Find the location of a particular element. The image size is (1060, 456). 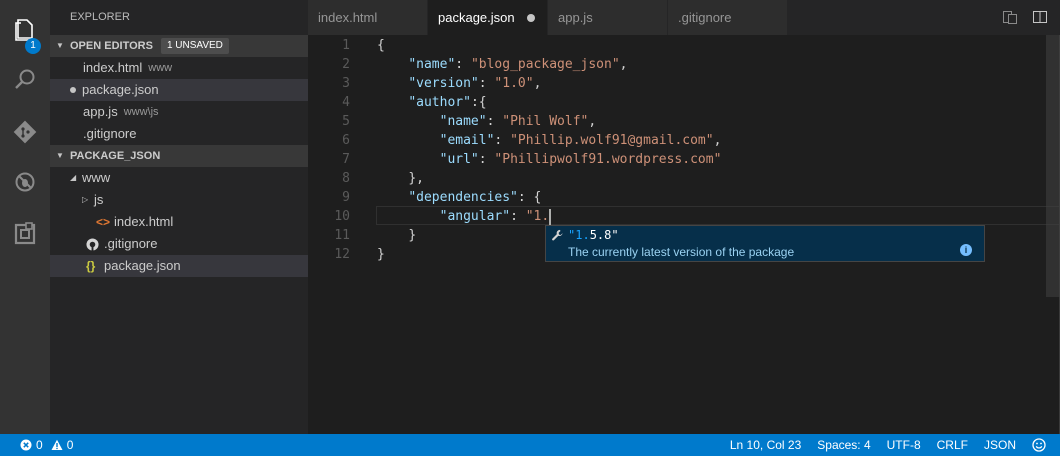

tree-label: js is located at coordinates (99, 199).